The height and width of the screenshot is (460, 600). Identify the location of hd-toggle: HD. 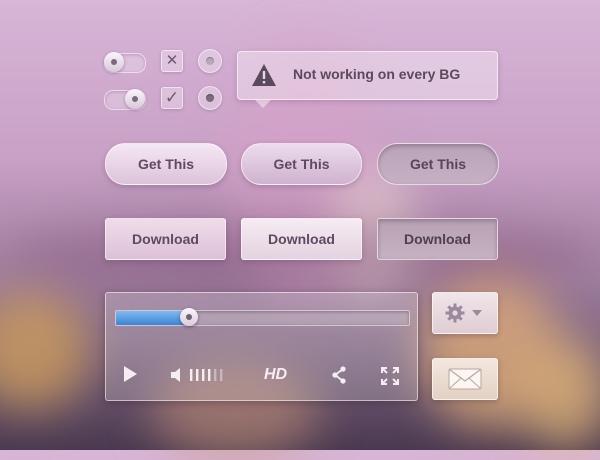
(275, 375).